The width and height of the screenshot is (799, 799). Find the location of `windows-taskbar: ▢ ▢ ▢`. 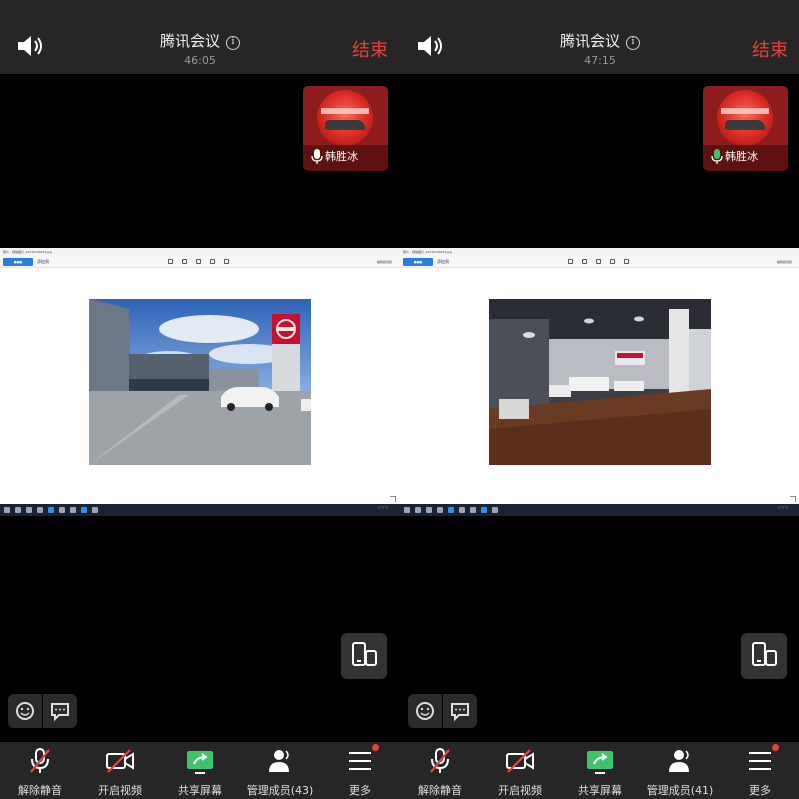

windows-taskbar: ▢ ▢ ▢ is located at coordinates (599, 510).